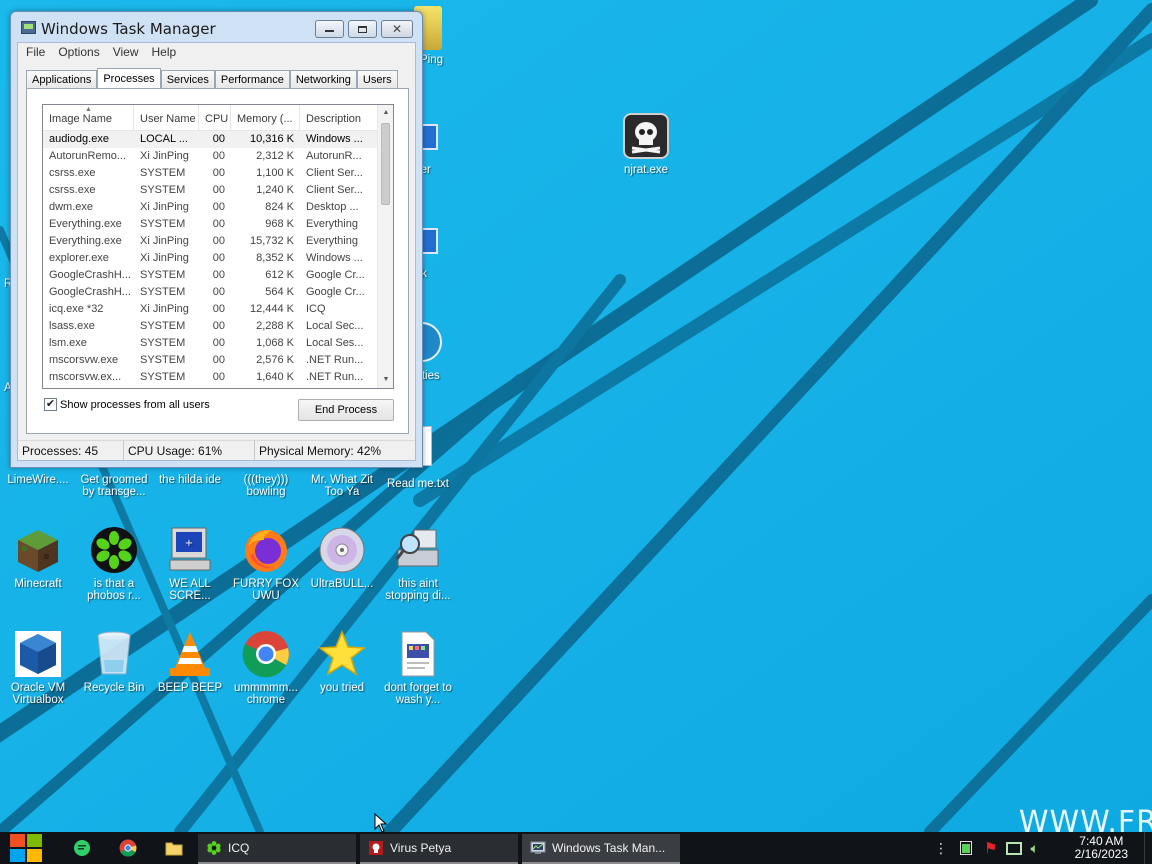 This screenshot has height=864, width=1152. I want to click on desktop-icon-hilda: the hilda ide, so click(190, 480).